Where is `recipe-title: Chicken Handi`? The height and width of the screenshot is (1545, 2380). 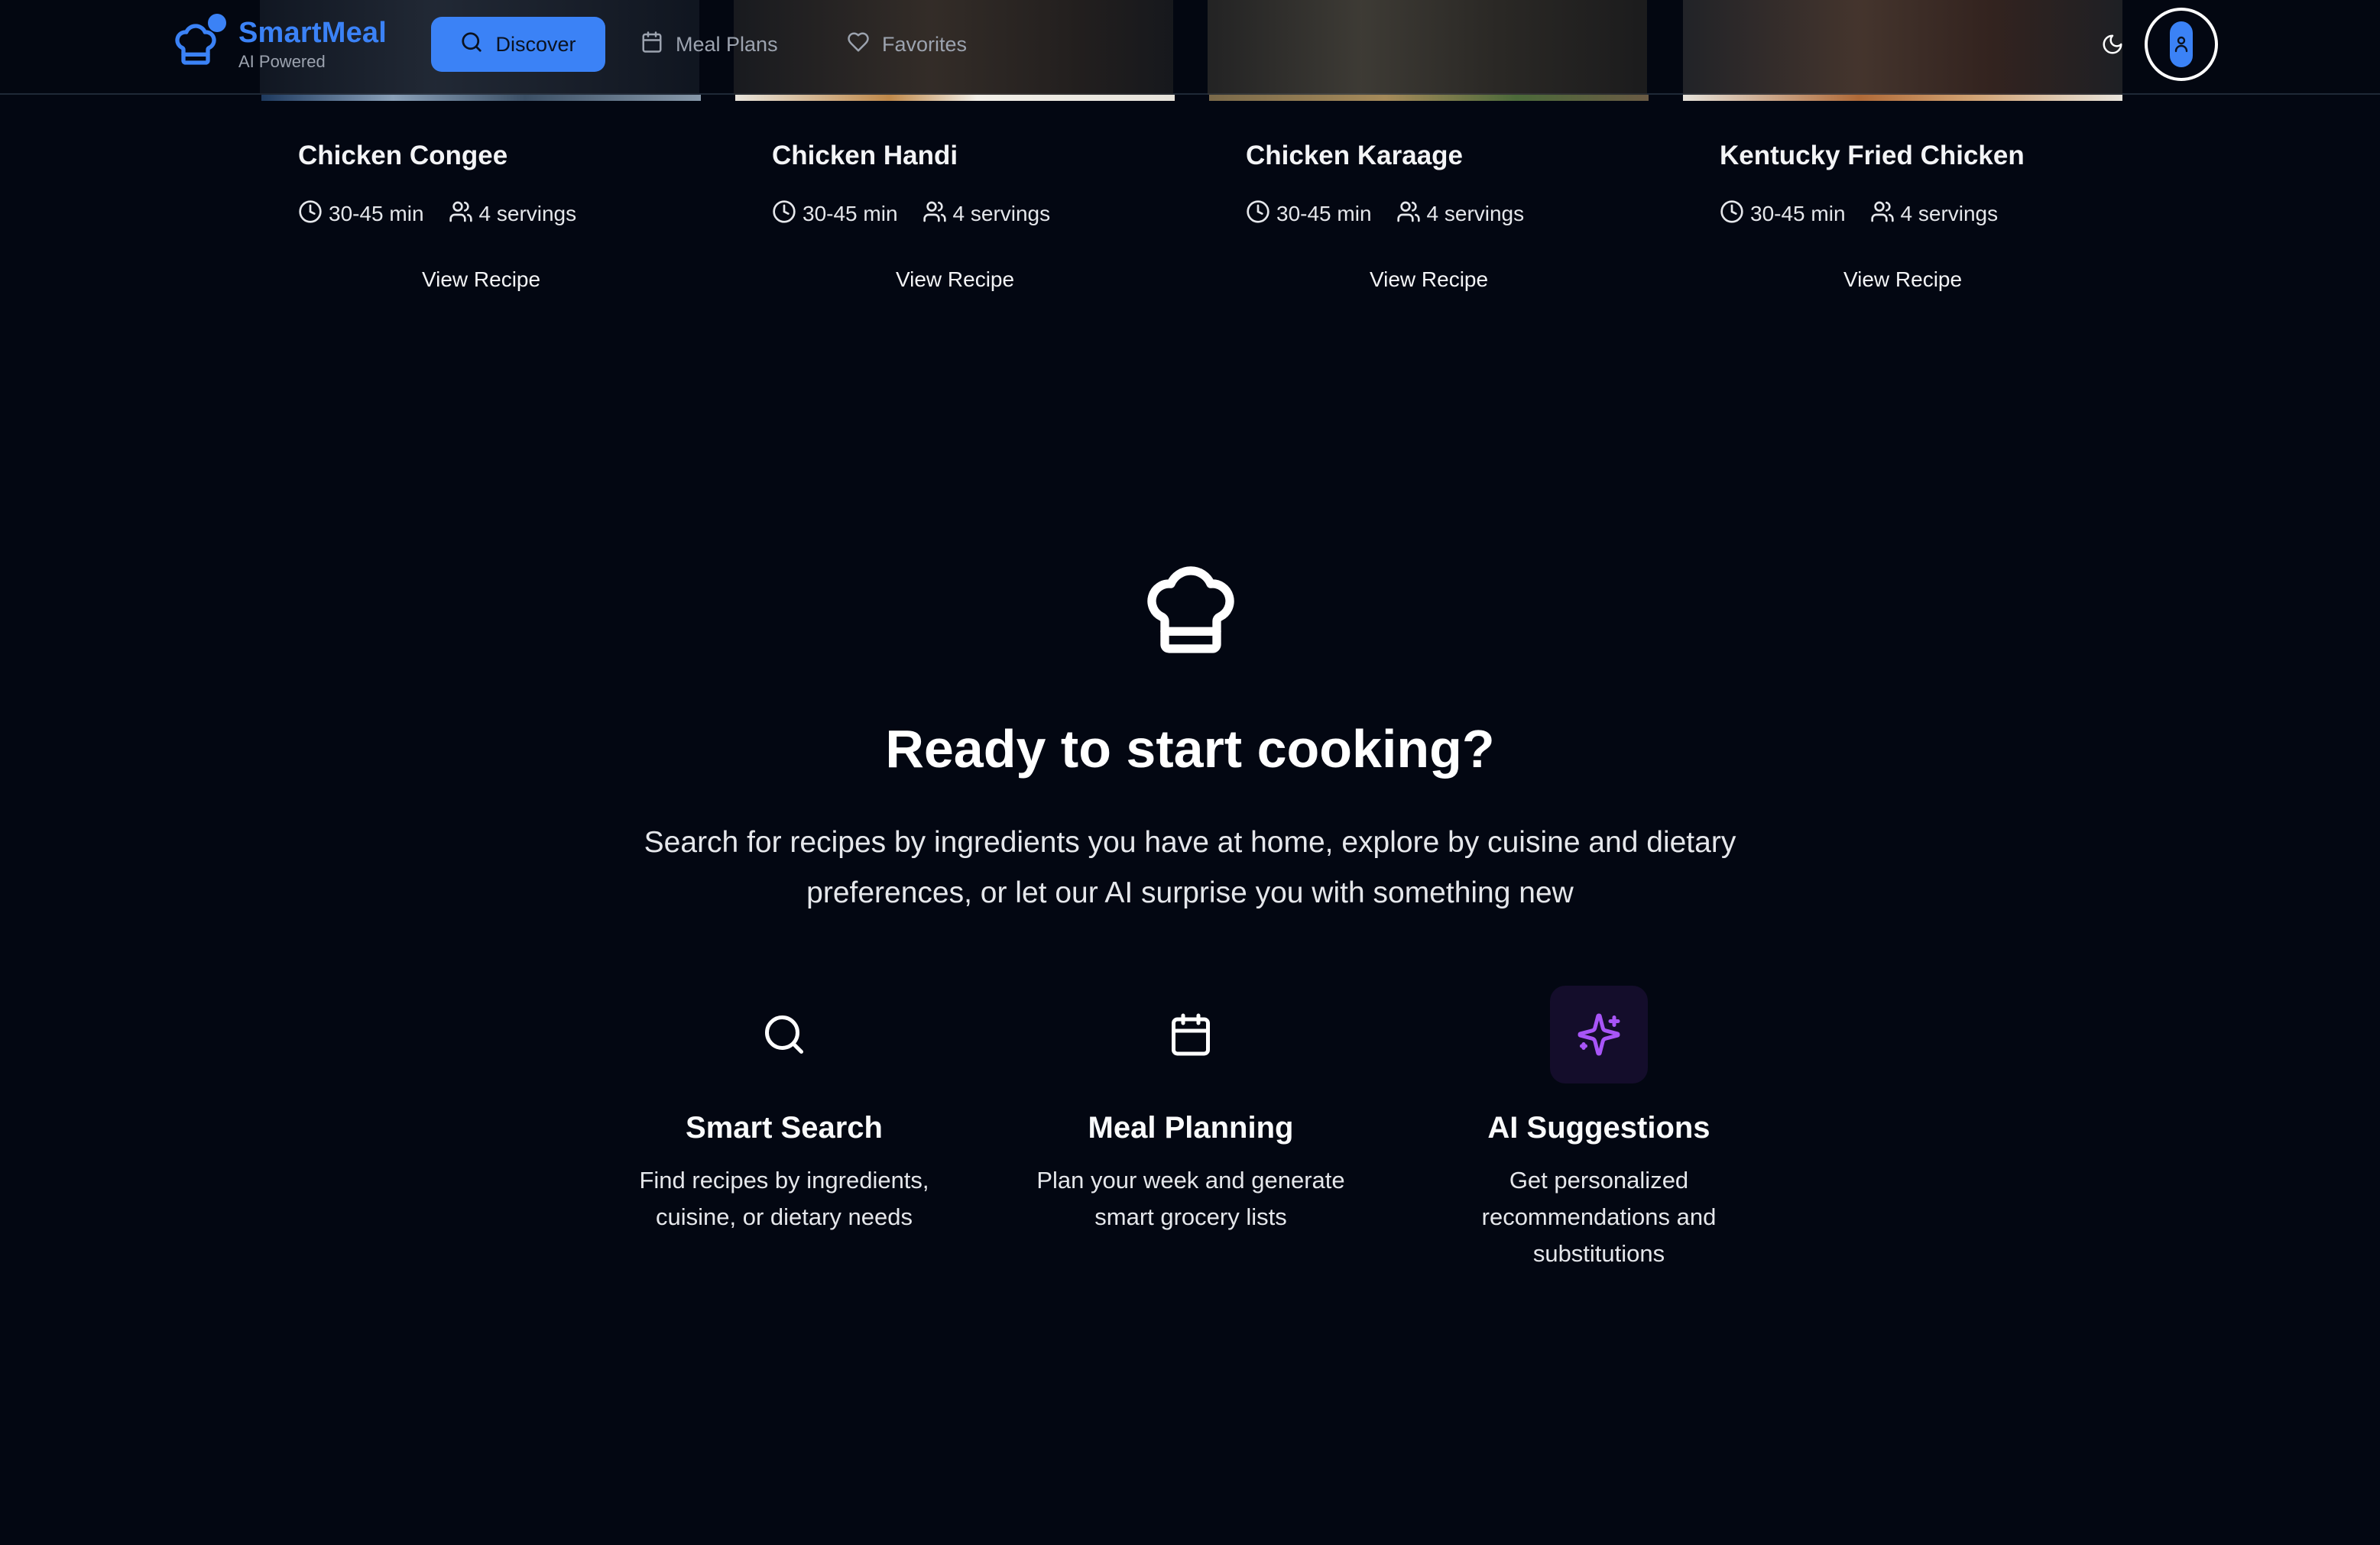
recipe-title: Chicken Handi is located at coordinates (865, 155).